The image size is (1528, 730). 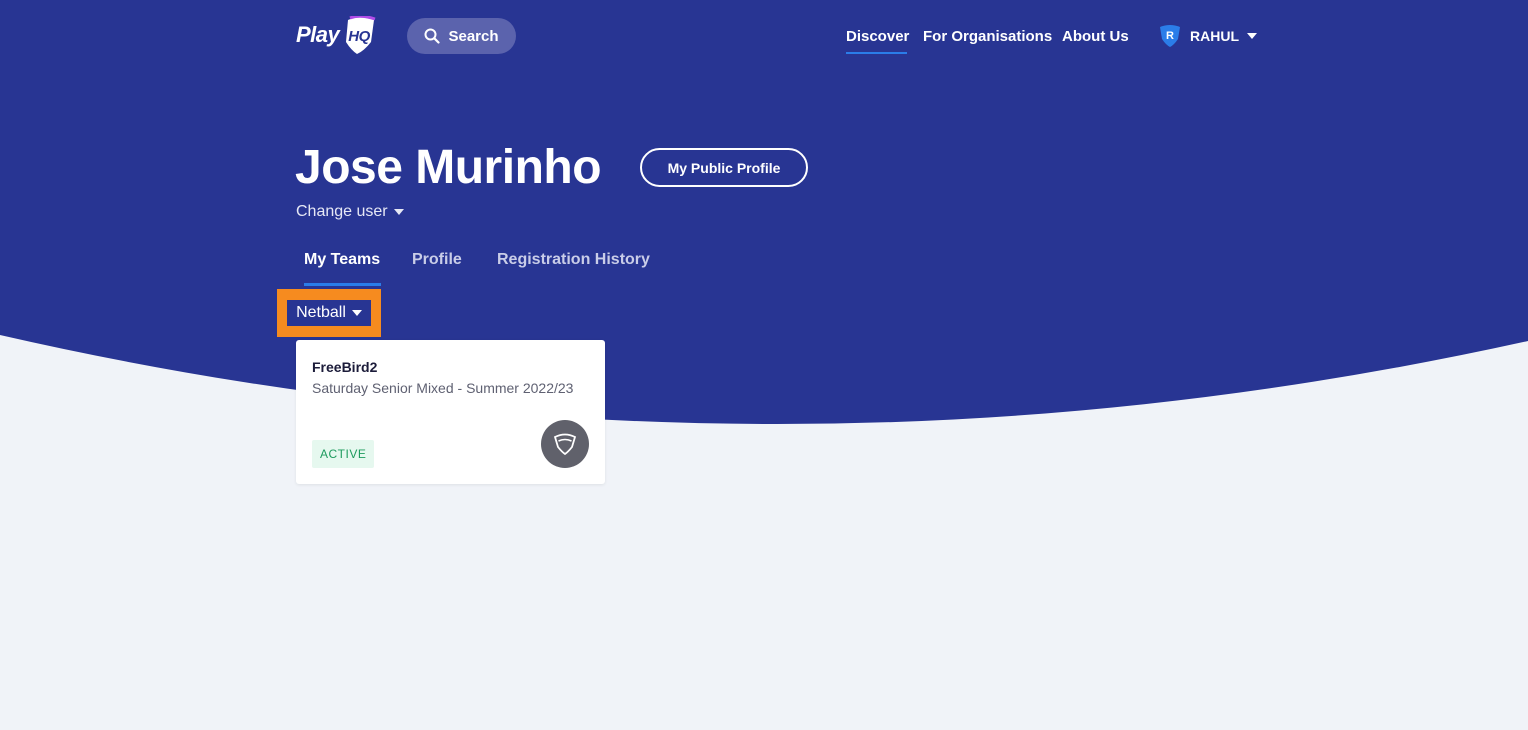 I want to click on page-title: Jose Murinho, so click(x=448, y=167).